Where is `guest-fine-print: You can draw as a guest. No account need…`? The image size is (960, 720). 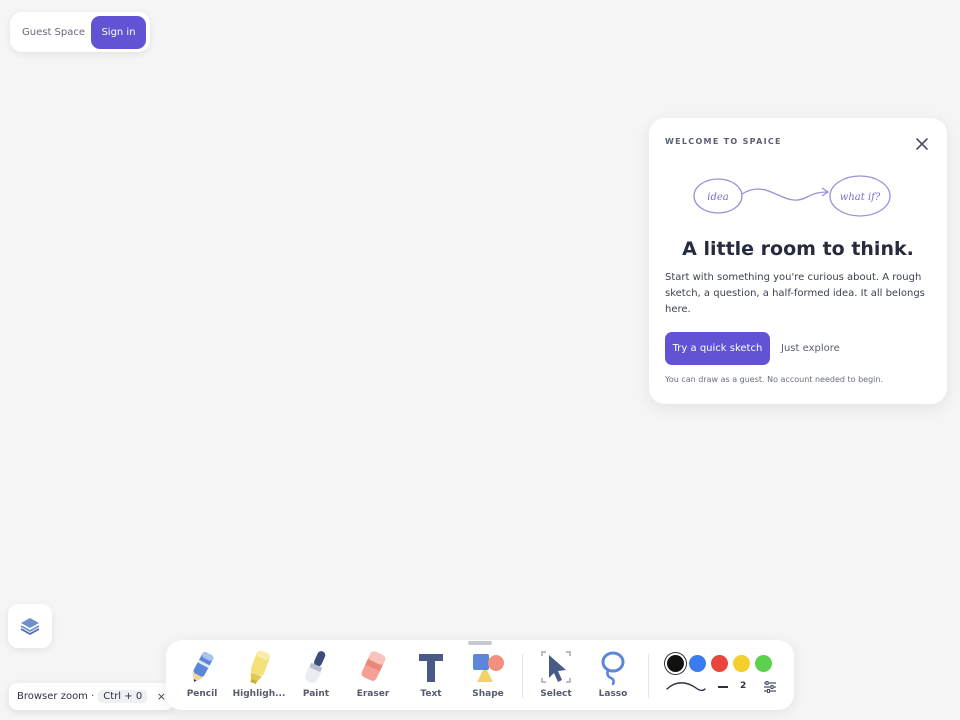
guest-fine-print: You can draw as a guest. No account need… is located at coordinates (774, 379).